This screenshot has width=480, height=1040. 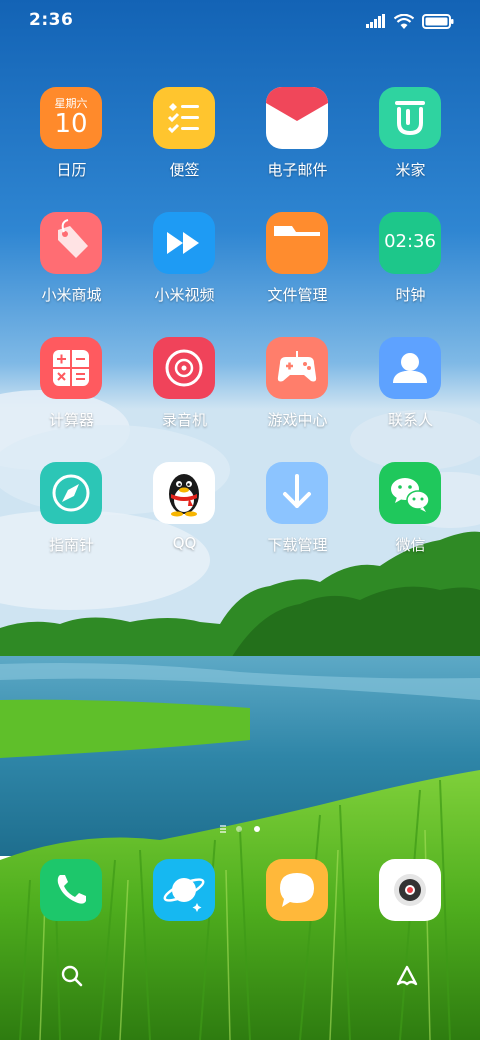 What do you see at coordinates (71, 420) in the screenshot?
I see `app-label: 计算器` at bounding box center [71, 420].